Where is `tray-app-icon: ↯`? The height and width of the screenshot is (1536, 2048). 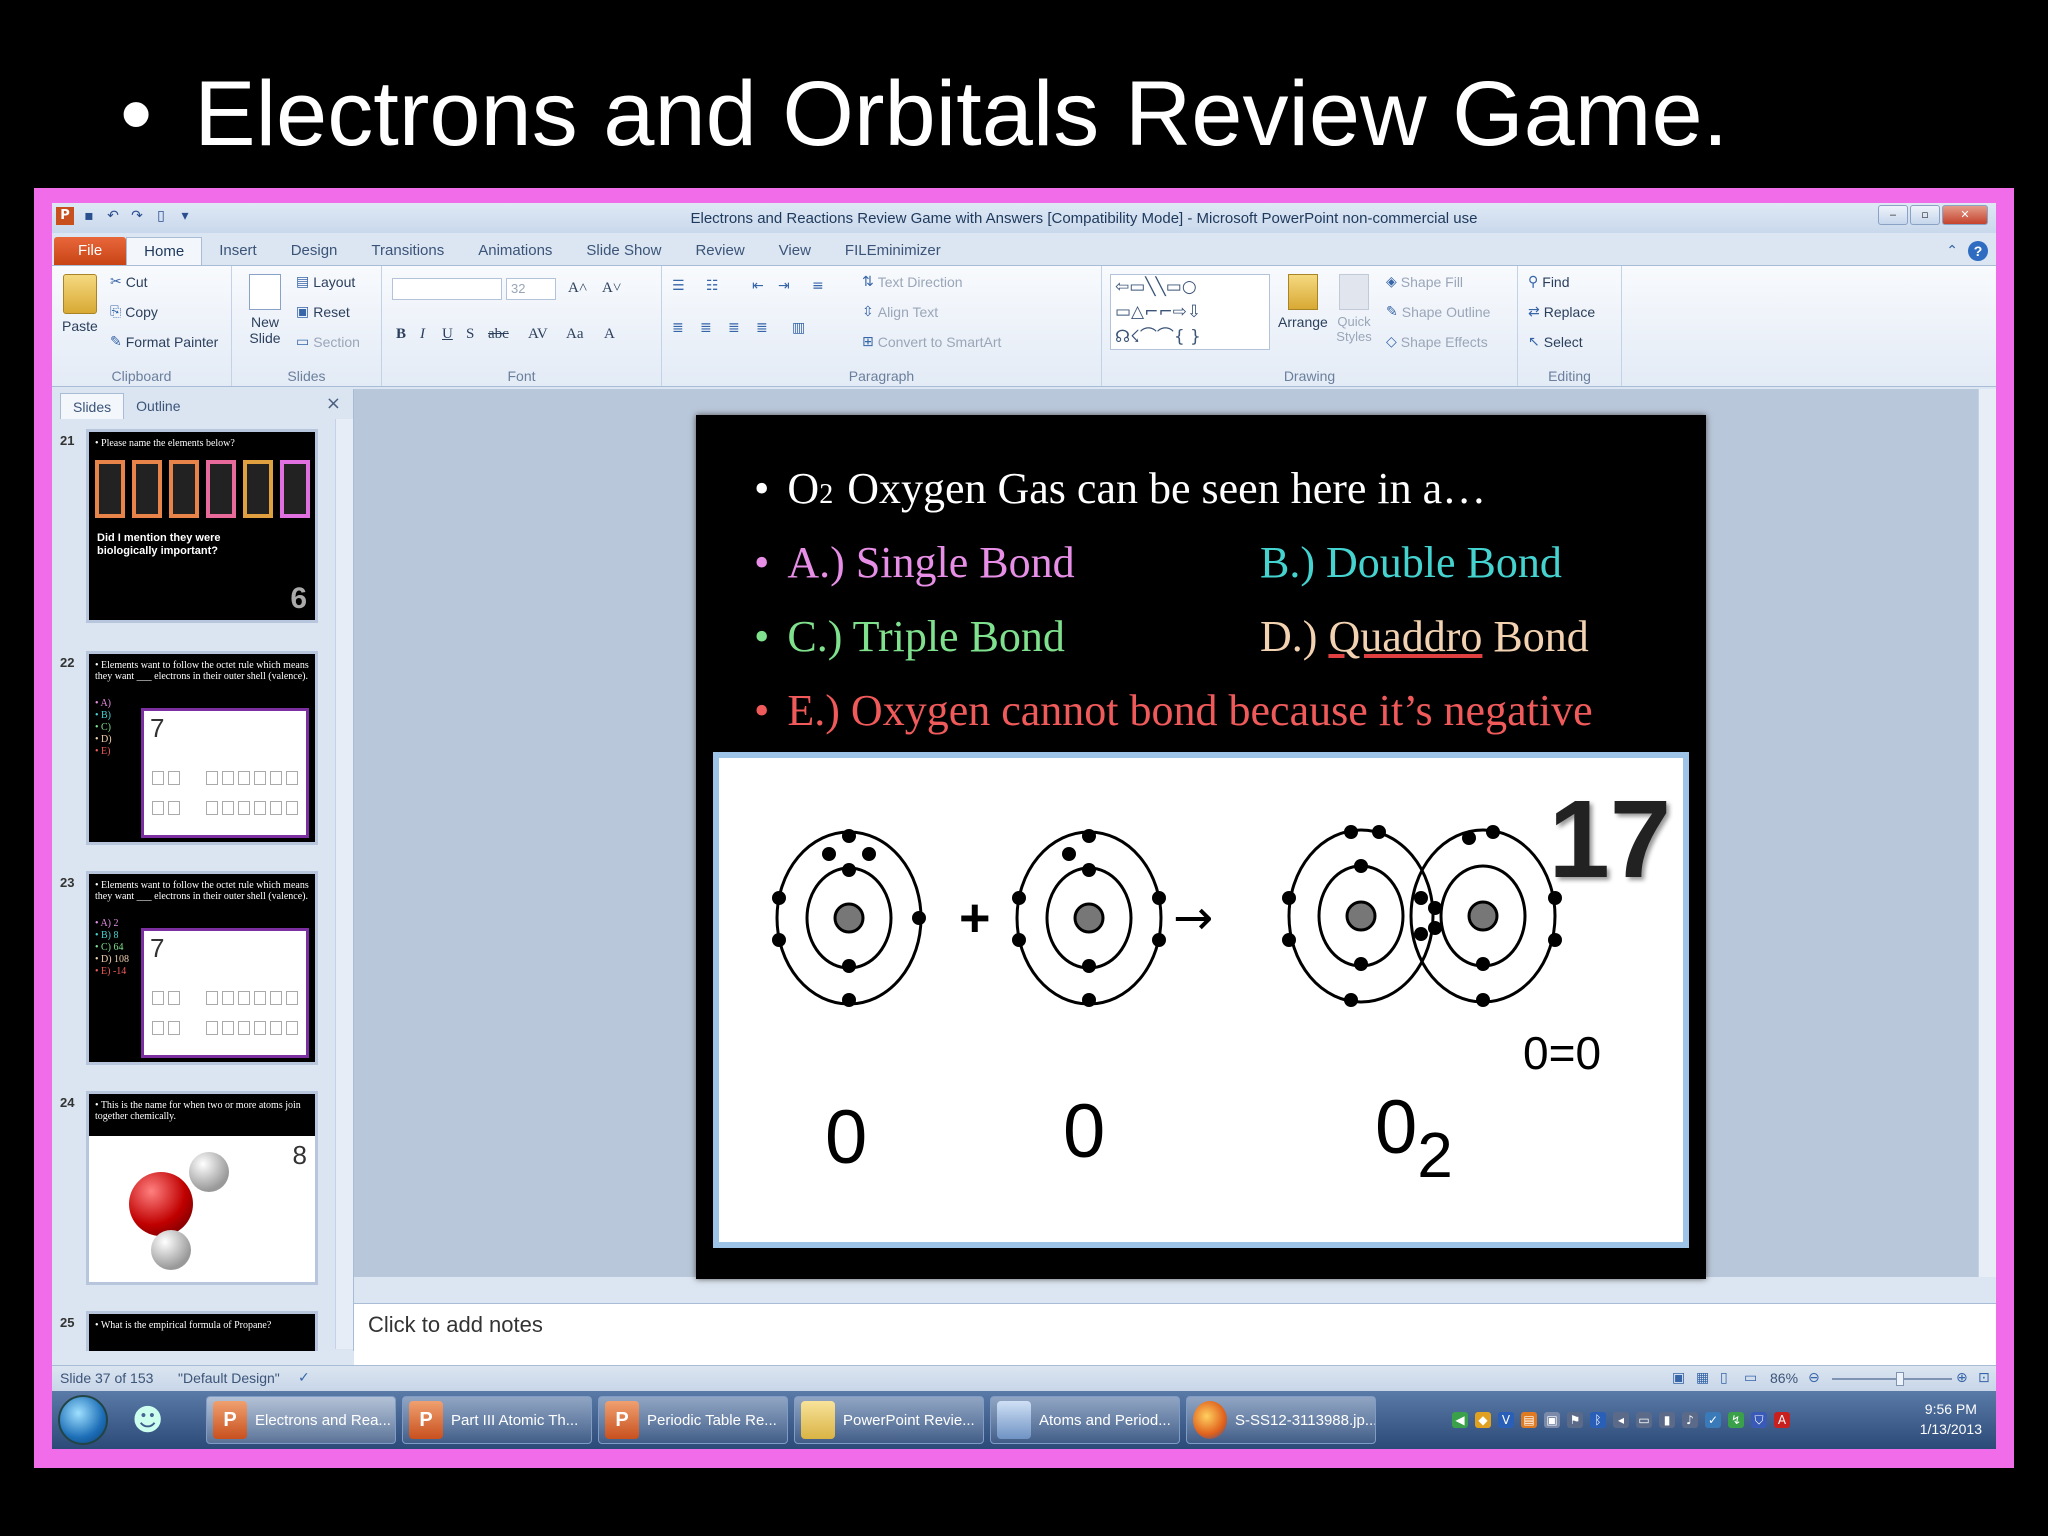
tray-app-icon: ↯ is located at coordinates (1736, 1420).